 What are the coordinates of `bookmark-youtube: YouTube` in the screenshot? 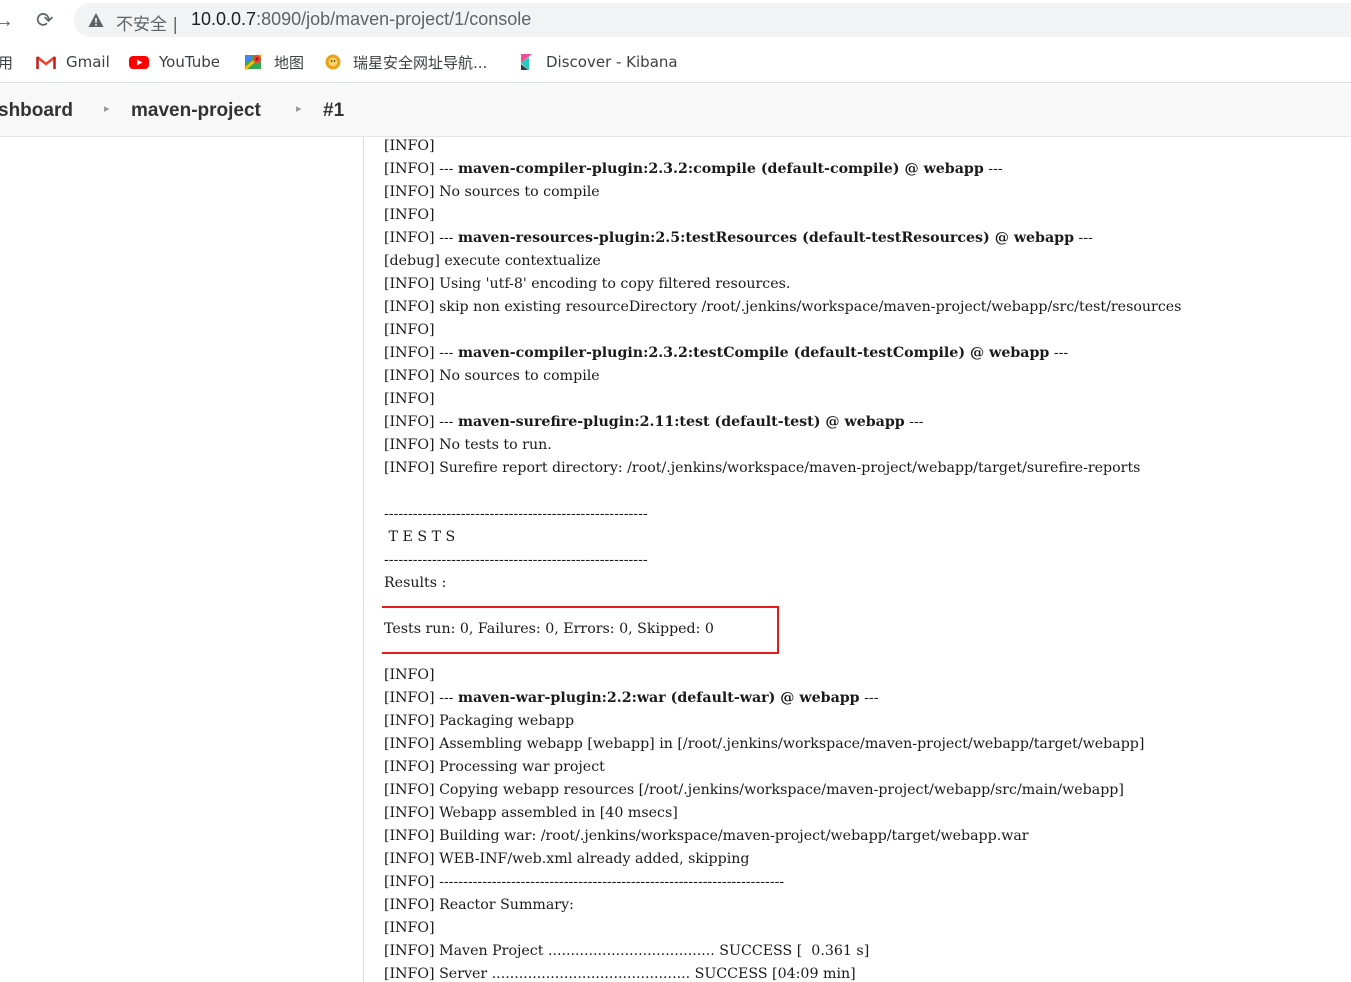 It's located at (174, 62).